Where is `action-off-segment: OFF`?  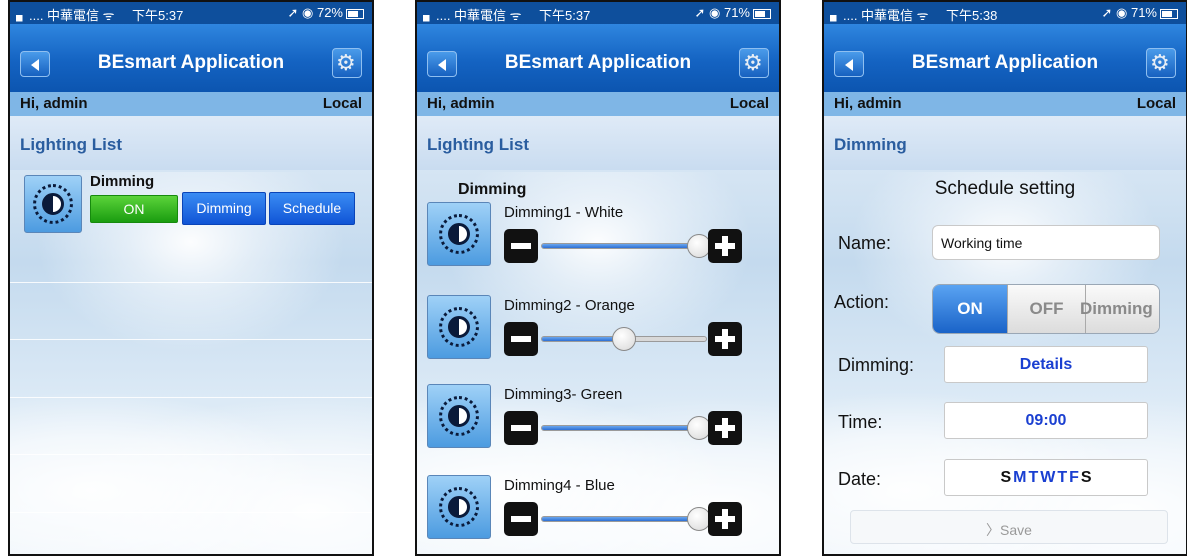
action-off-segment: OFF is located at coordinates (1046, 309).